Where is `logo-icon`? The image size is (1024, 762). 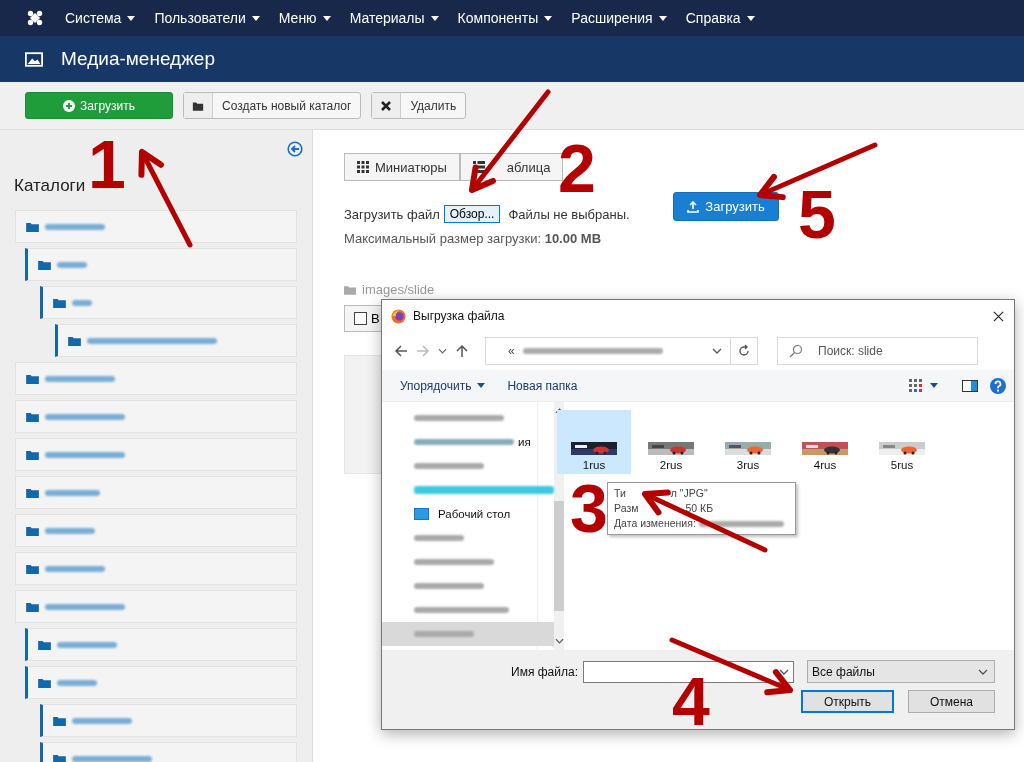 logo-icon is located at coordinates (35, 18).